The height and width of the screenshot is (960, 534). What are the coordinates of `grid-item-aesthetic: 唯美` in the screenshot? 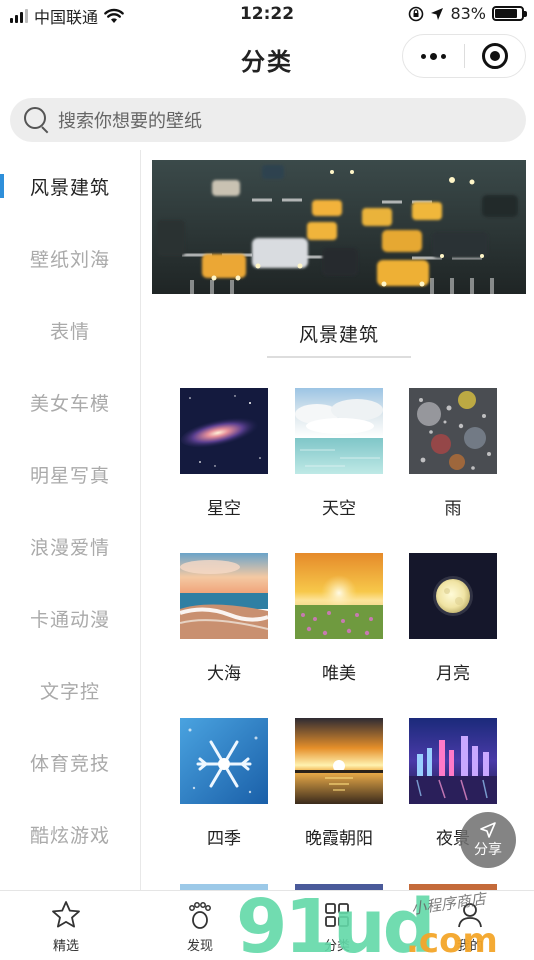 It's located at (339, 618).